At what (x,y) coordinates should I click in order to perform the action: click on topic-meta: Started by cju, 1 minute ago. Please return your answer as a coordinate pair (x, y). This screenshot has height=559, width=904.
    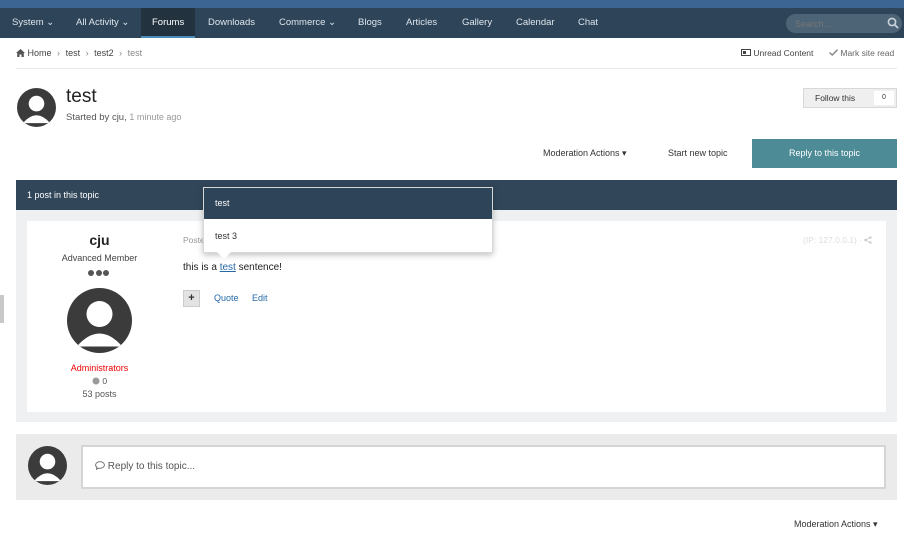
    Looking at the image, I should click on (123, 117).